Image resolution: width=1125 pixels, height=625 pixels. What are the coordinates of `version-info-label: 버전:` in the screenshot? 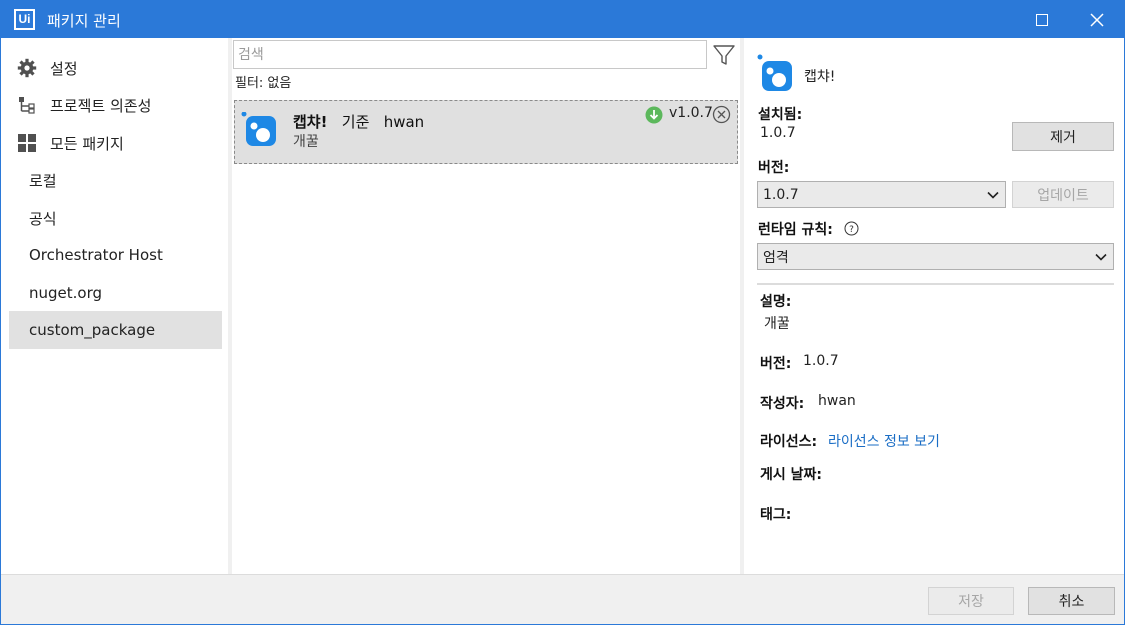 It's located at (776, 364).